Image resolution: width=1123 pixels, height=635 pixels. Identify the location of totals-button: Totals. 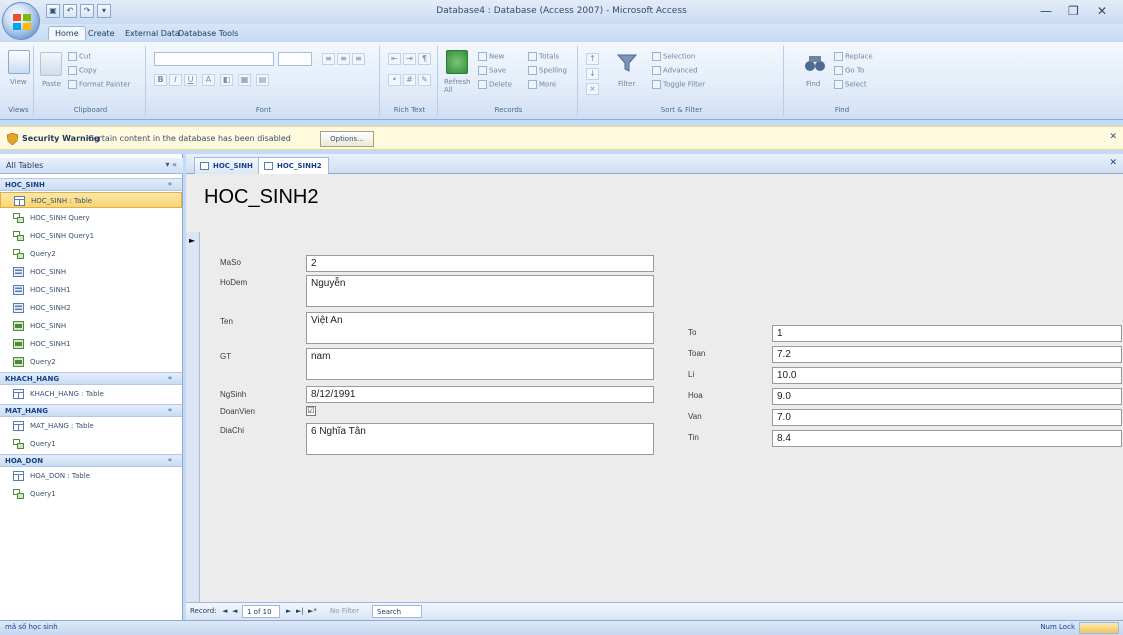
(543, 56).